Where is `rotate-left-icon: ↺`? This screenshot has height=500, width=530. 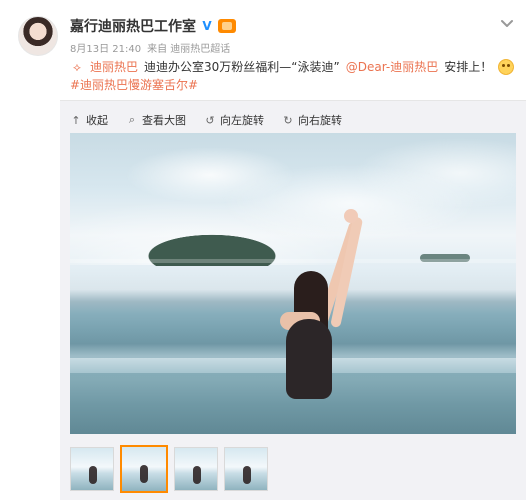 rotate-left-icon: ↺ is located at coordinates (210, 120).